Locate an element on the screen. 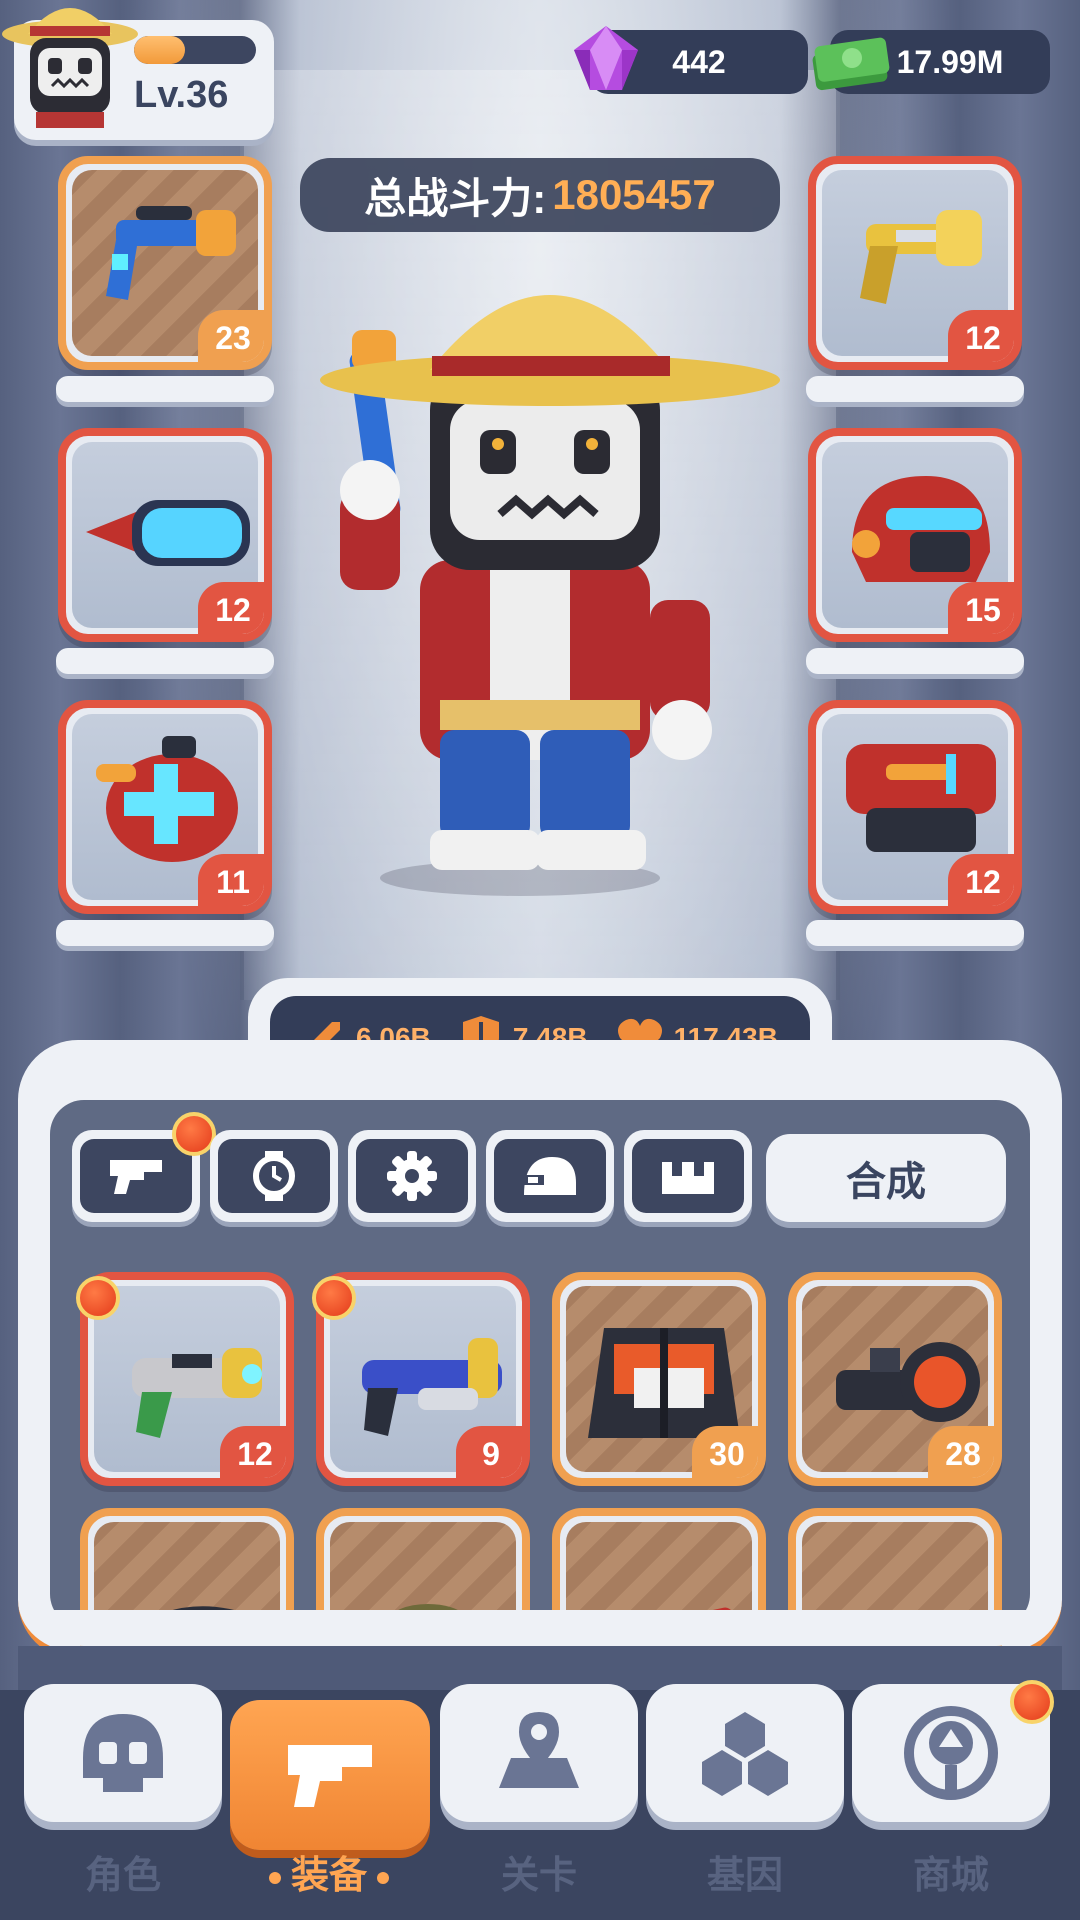 The height and width of the screenshot is (1920, 1080). equip-slot-goggles: 12 is located at coordinates (165, 535).